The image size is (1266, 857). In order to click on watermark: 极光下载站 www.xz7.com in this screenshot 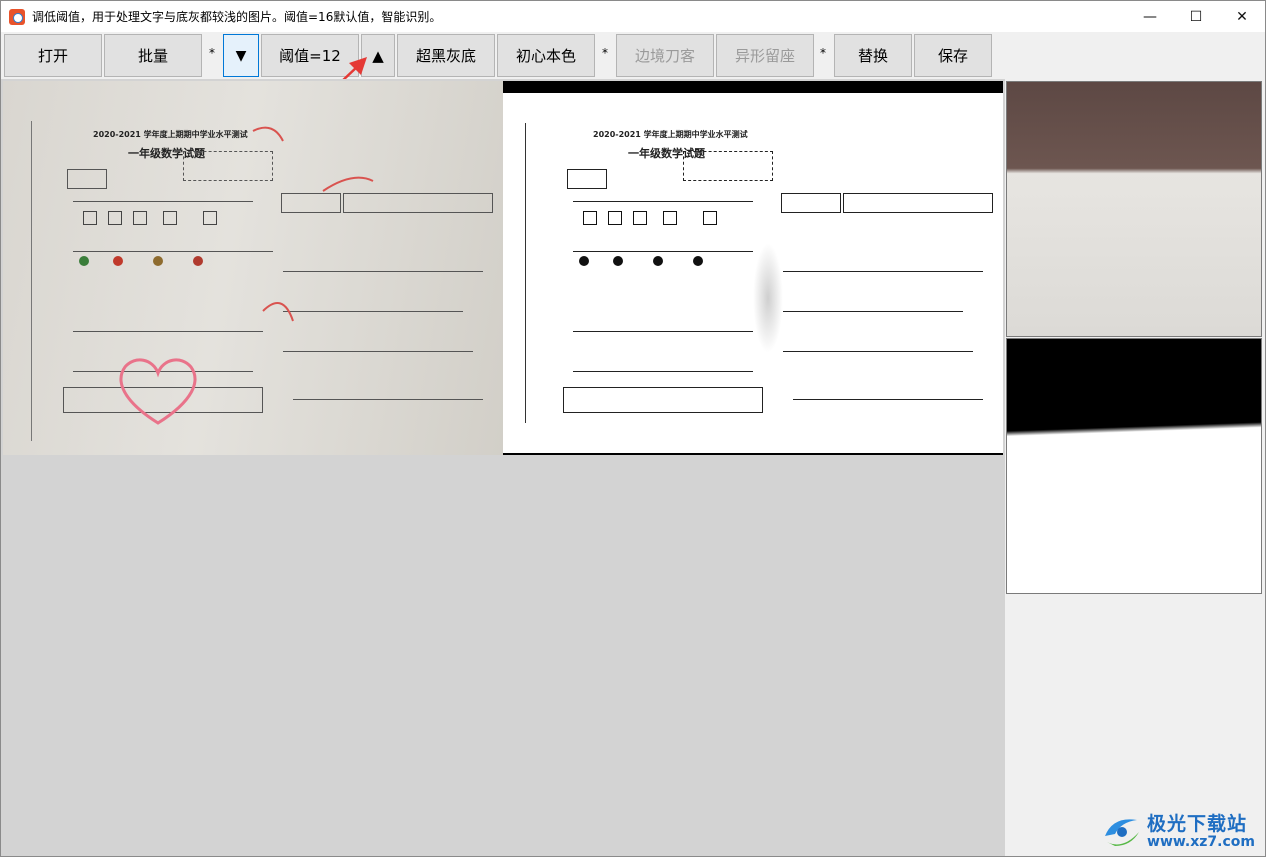, I will do `click(1178, 832)`.